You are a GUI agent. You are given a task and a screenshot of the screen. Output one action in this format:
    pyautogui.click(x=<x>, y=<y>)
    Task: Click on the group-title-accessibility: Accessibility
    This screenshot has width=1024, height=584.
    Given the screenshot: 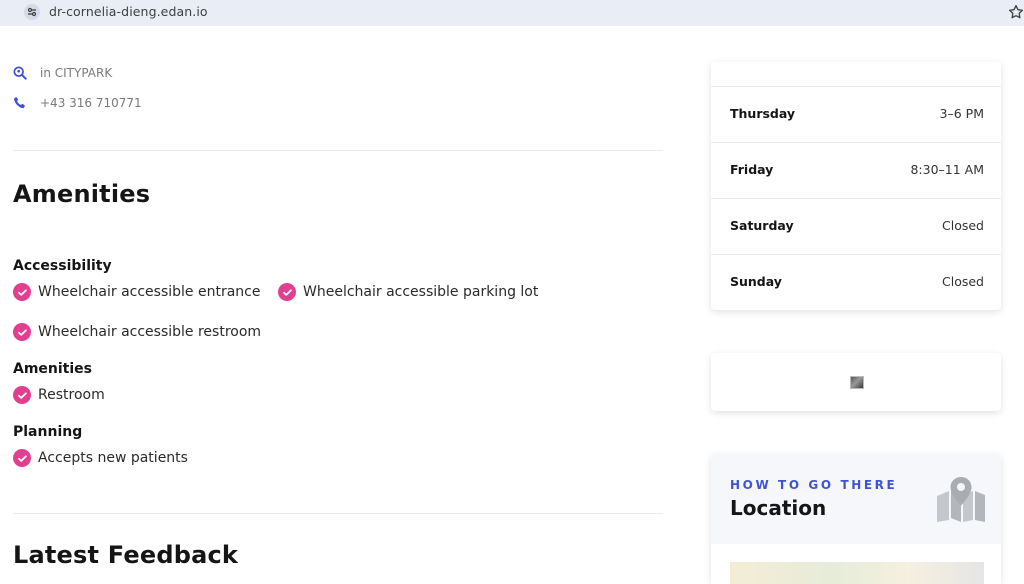 What is the action you would take?
    pyautogui.click(x=62, y=266)
    